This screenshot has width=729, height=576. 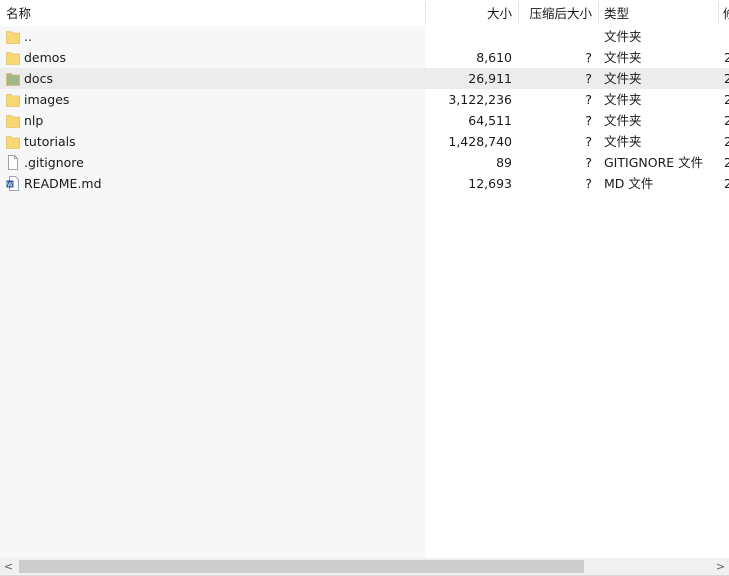 What do you see at coordinates (63, 183) in the screenshot?
I see `file-name: README.md` at bounding box center [63, 183].